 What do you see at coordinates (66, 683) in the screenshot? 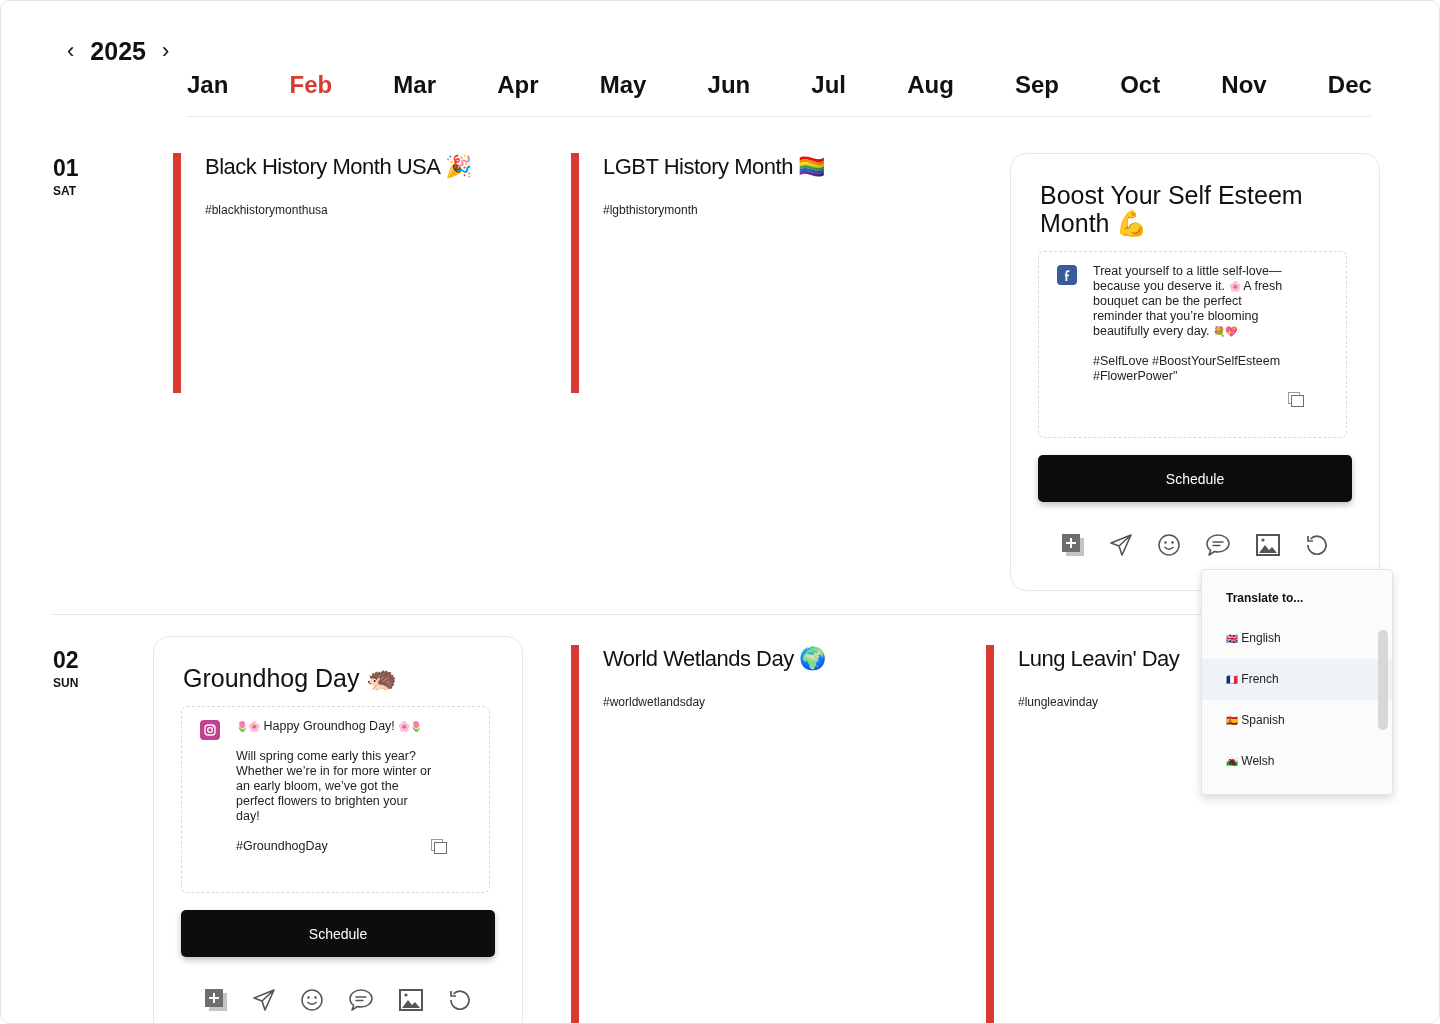
I see `weekday-label: SUN` at bounding box center [66, 683].